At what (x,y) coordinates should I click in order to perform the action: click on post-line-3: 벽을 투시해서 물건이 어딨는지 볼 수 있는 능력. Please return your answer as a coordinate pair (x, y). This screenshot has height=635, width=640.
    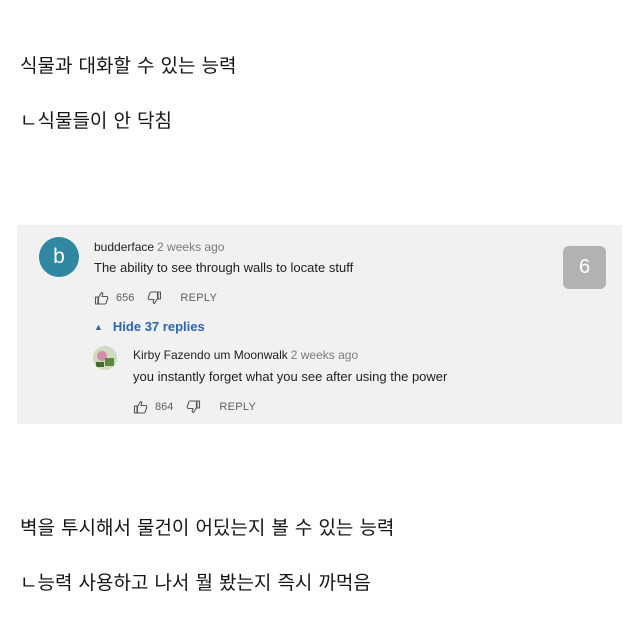
    Looking at the image, I should click on (207, 528).